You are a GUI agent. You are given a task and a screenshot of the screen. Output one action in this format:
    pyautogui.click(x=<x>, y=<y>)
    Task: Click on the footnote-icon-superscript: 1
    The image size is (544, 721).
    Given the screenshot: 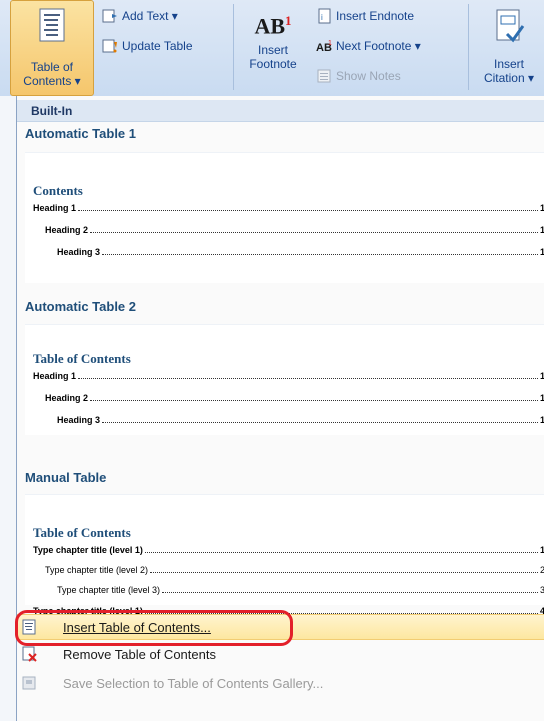 What is the action you would take?
    pyautogui.click(x=288, y=20)
    